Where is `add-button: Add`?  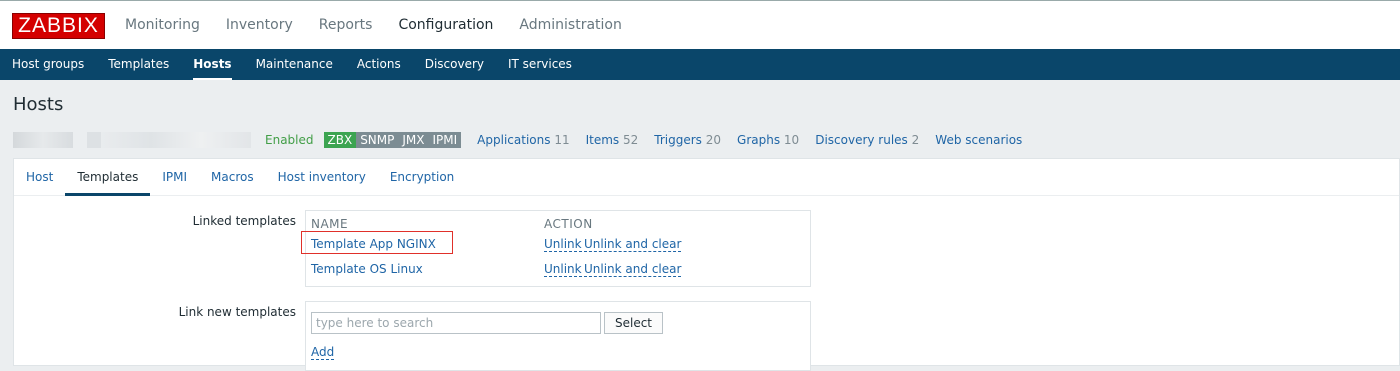
add-button: Add is located at coordinates (323, 352).